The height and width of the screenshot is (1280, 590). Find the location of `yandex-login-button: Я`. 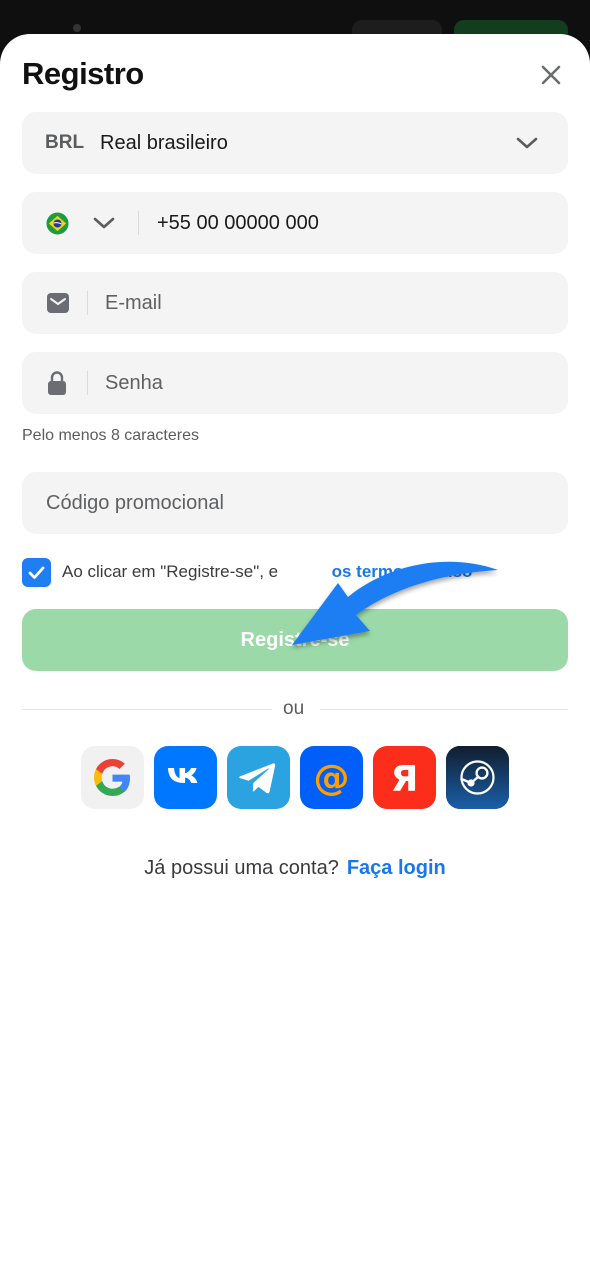

yandex-login-button: Я is located at coordinates (404, 777).